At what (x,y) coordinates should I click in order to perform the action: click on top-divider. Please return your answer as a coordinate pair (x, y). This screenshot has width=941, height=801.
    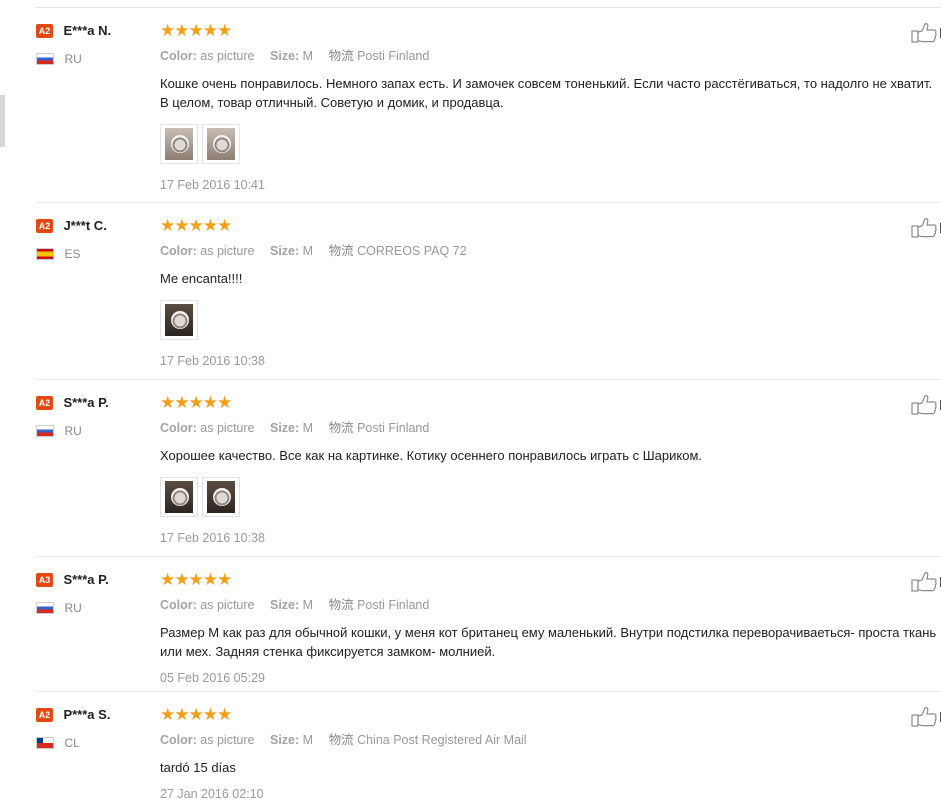
    Looking at the image, I should click on (488, 7).